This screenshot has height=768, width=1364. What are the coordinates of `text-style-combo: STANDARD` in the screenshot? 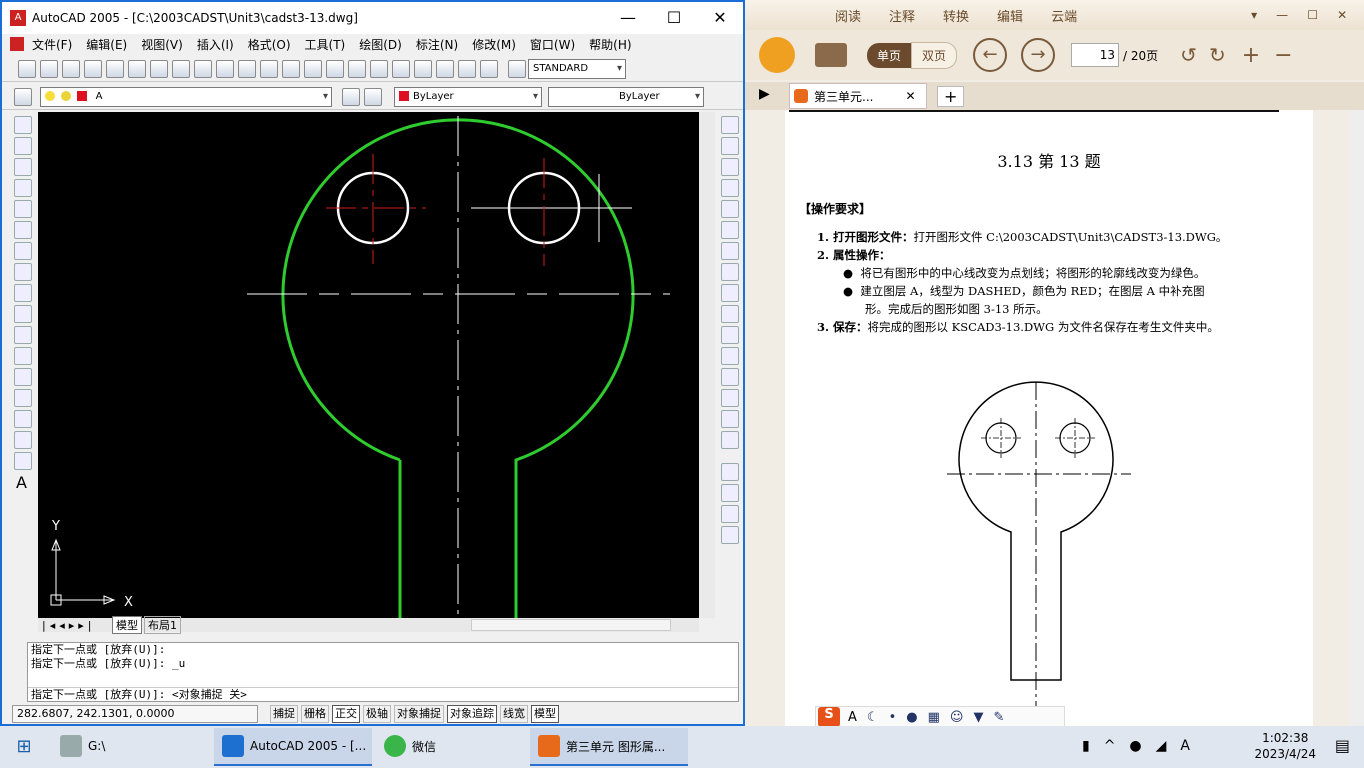 It's located at (577, 68).